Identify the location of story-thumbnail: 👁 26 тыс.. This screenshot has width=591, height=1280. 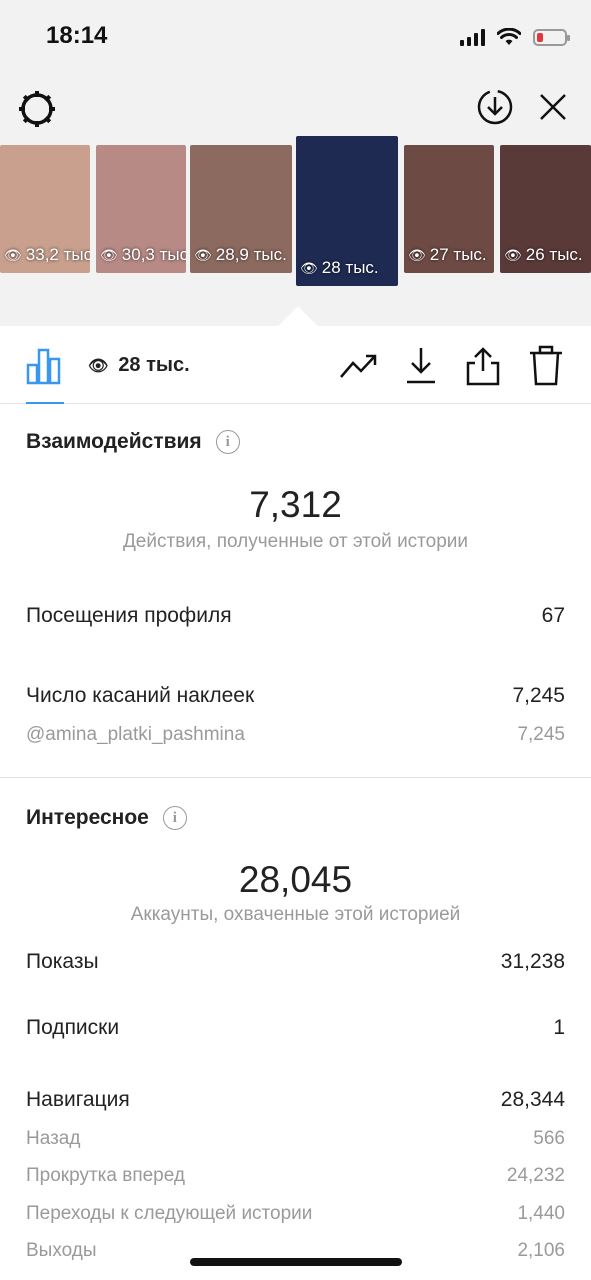
(545, 209).